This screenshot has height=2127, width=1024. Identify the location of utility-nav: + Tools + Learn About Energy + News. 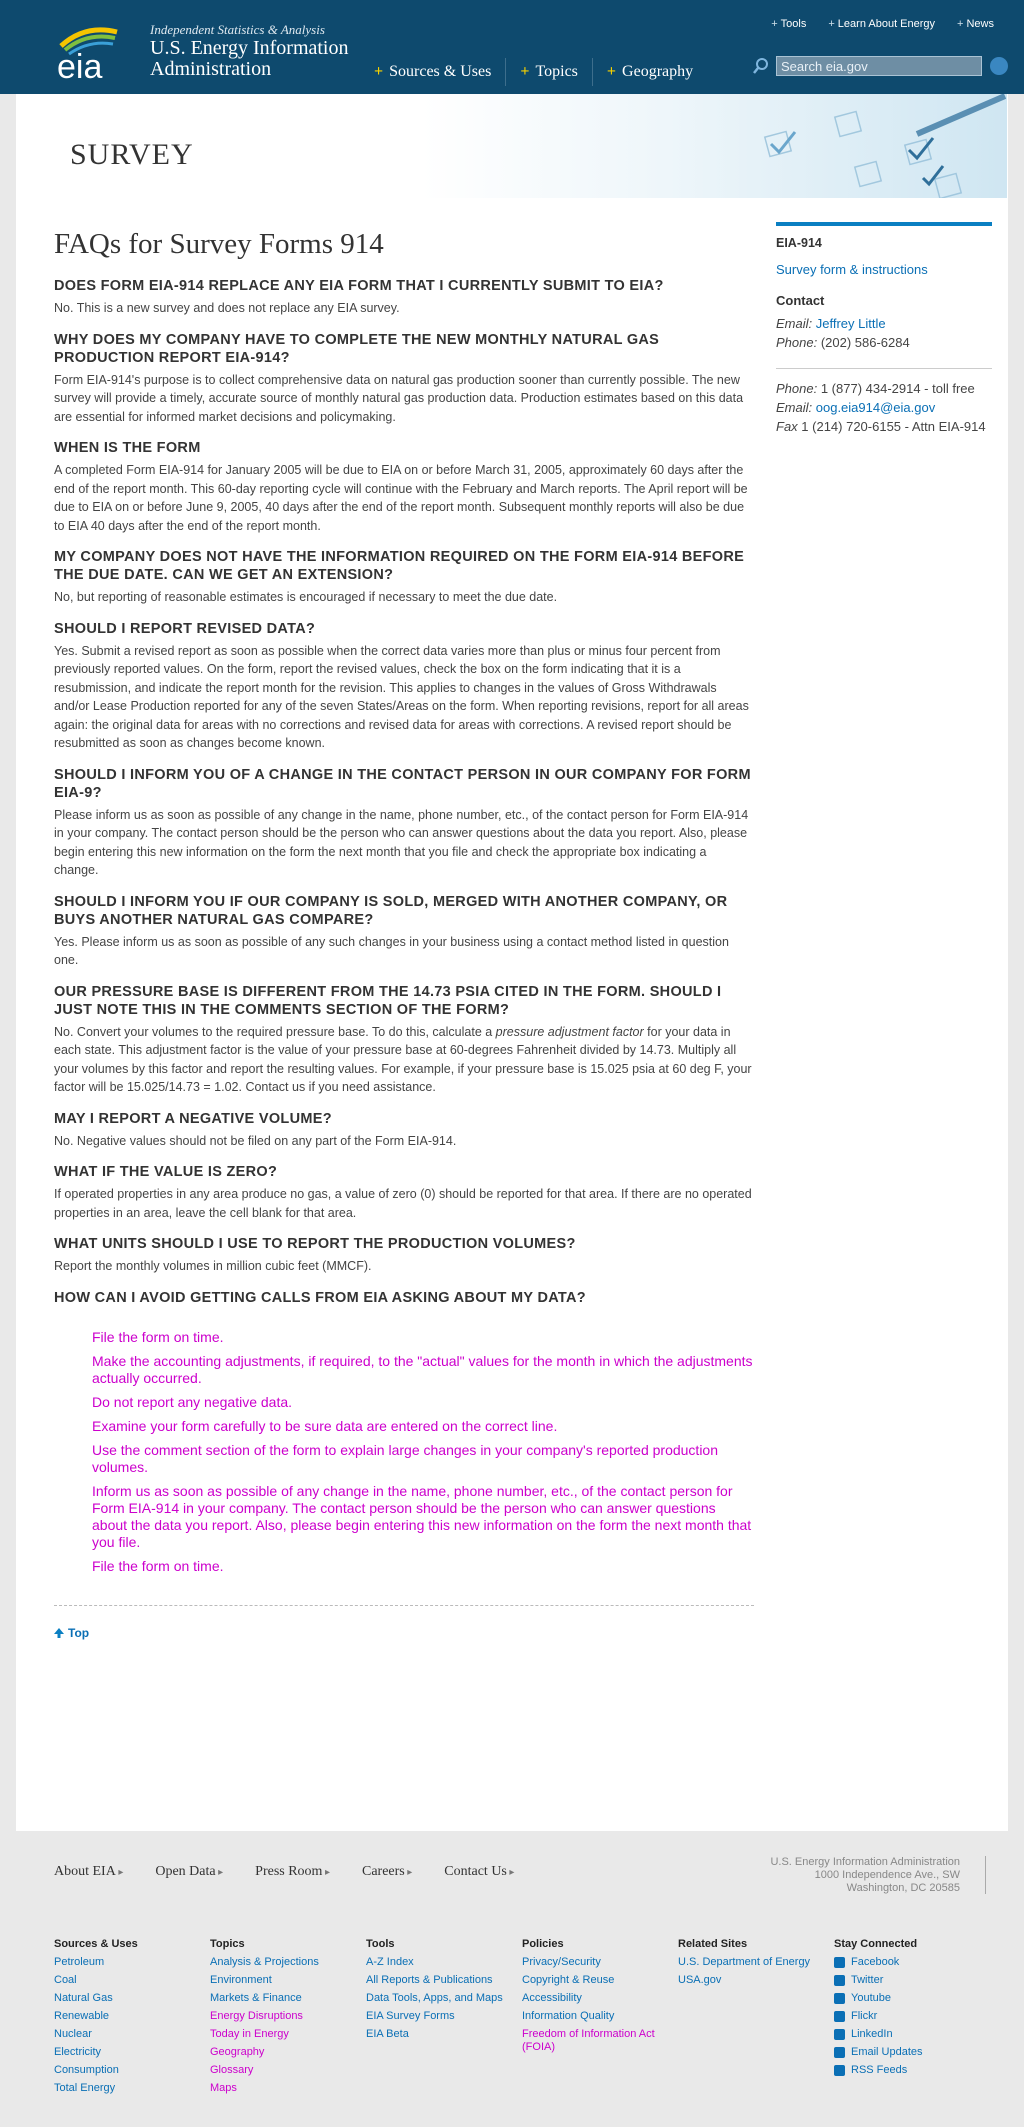
(882, 24).